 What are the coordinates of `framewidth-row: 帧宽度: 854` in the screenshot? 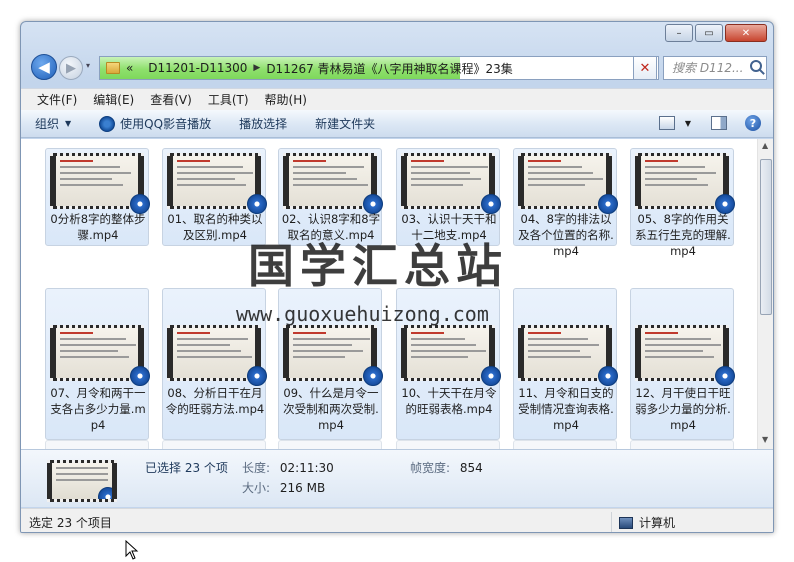 It's located at (446, 467).